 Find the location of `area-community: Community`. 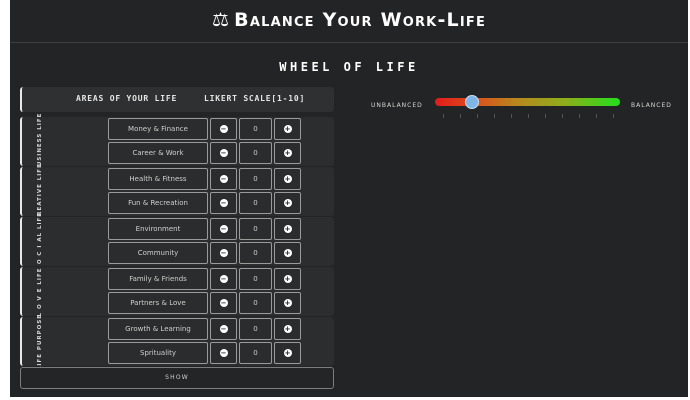

area-community: Community is located at coordinates (158, 253).